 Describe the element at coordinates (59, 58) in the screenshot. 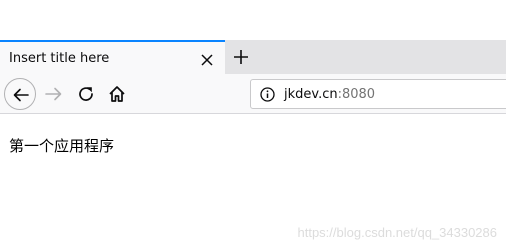

I see `tab-title: Insert title here` at that location.